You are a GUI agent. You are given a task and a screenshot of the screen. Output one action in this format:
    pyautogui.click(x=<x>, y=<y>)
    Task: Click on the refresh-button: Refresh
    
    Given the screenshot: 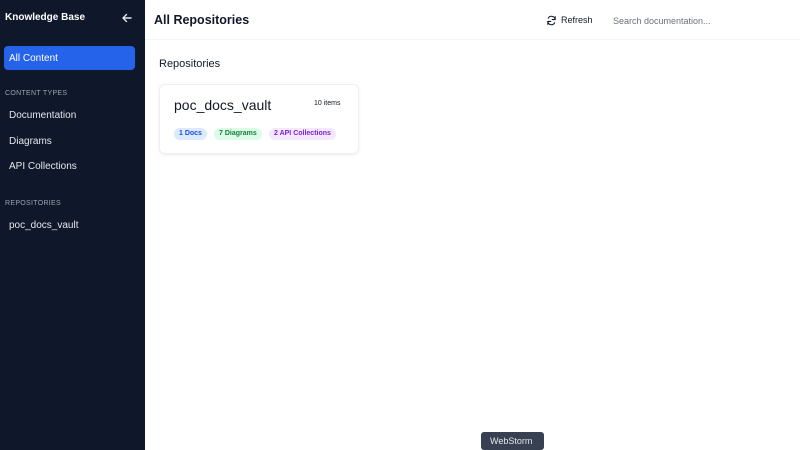 What is the action you would take?
    pyautogui.click(x=570, y=20)
    